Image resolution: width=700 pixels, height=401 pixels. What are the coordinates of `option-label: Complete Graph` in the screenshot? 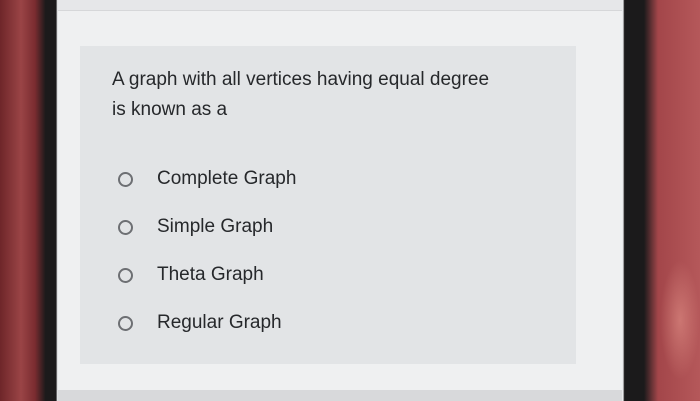 It's located at (227, 178).